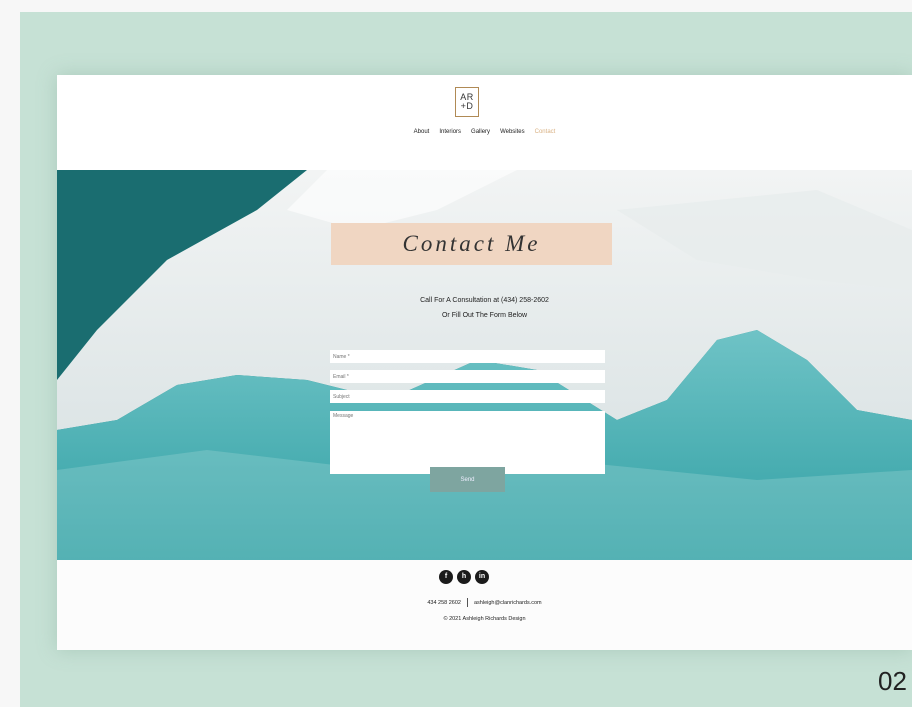  I want to click on footer-phone: 434 258 2602, so click(444, 603).